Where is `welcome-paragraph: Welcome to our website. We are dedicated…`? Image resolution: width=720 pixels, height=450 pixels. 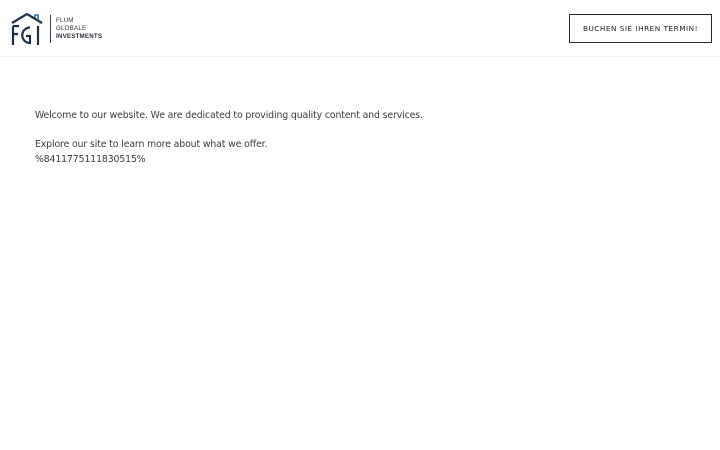 welcome-paragraph: Welcome to our website. We are dedicated… is located at coordinates (229, 115).